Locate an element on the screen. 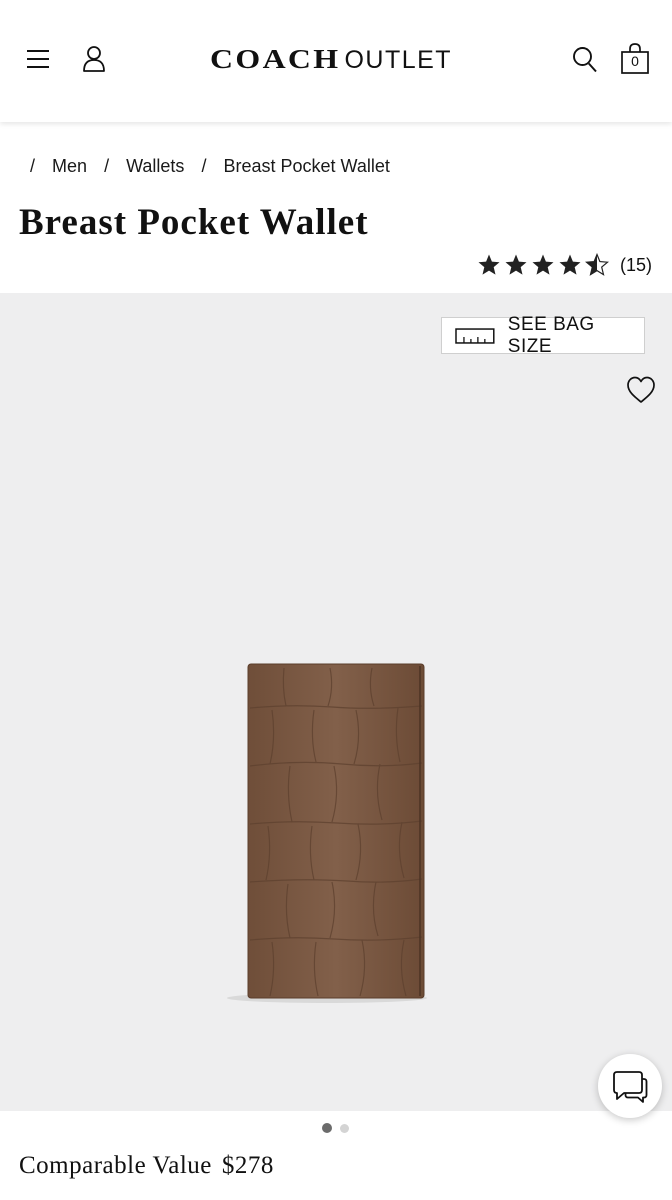 The width and height of the screenshot is (672, 1200). product-title: Breast Pocket Wallet is located at coordinates (194, 222).